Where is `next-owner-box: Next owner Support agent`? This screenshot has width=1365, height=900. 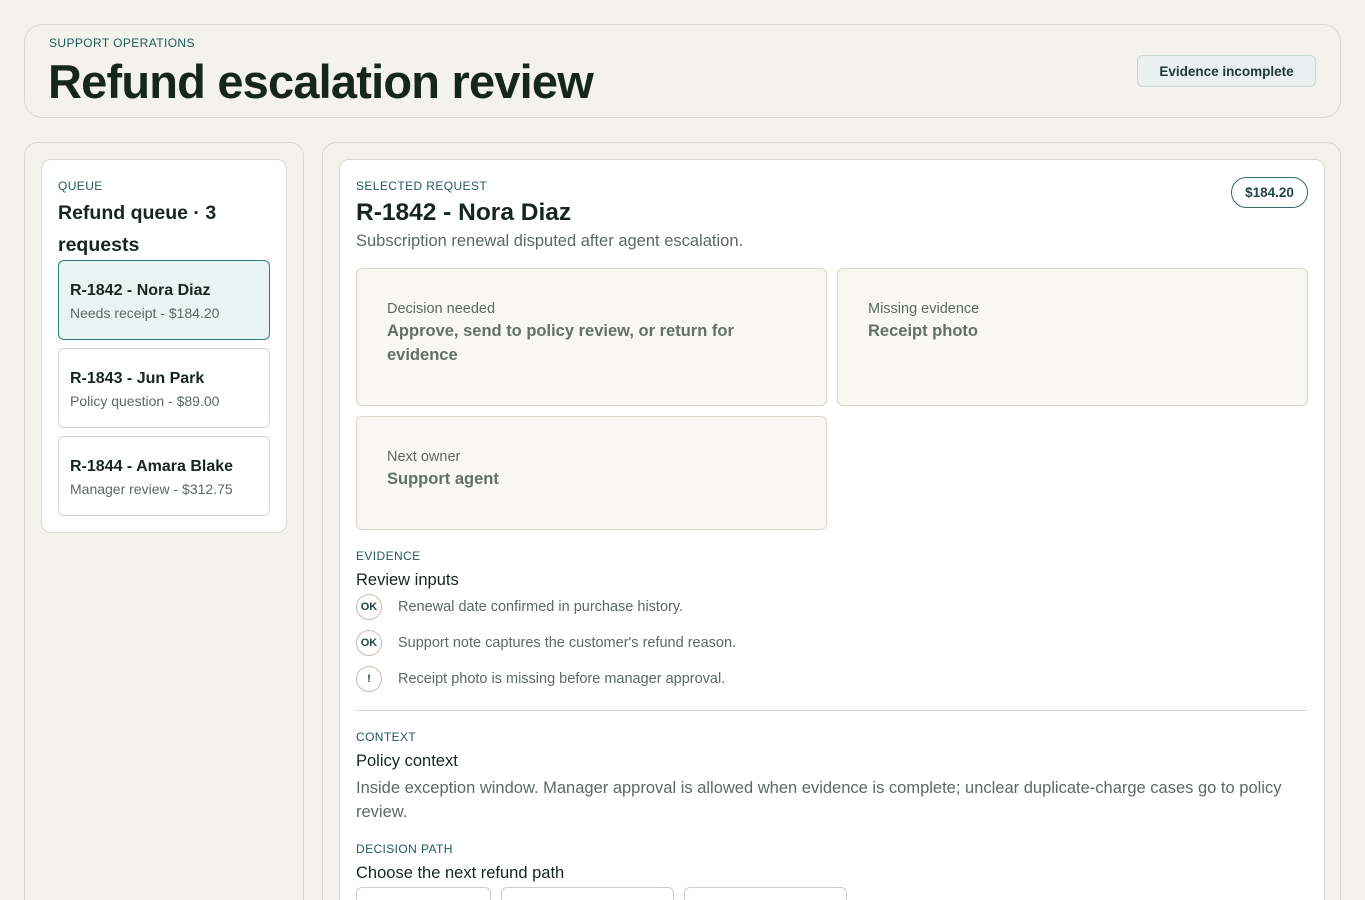
next-owner-box: Next owner Support agent is located at coordinates (591, 473).